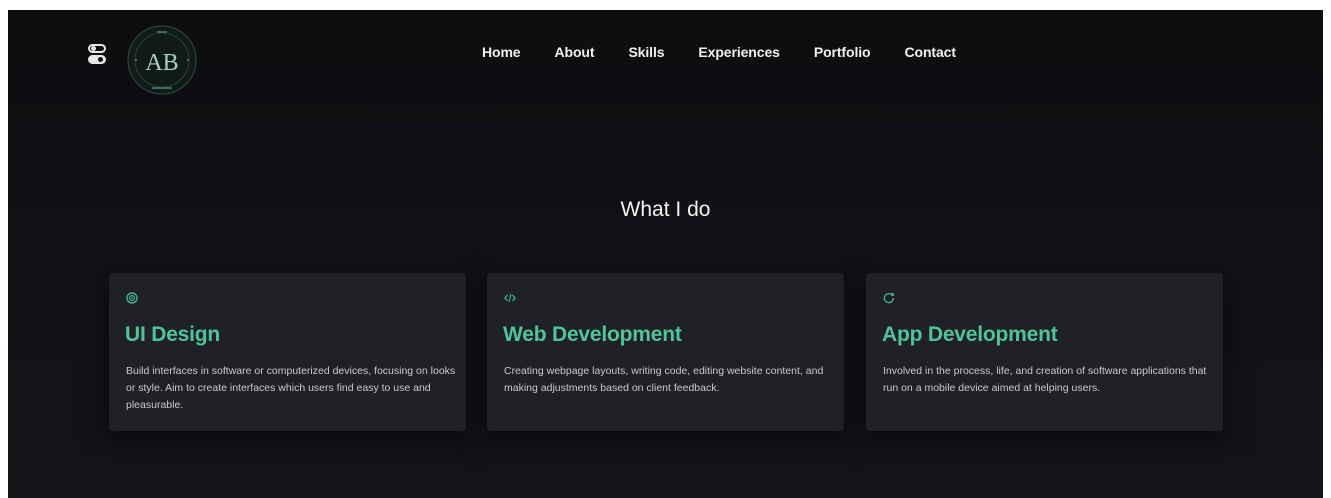 Image resolution: width=1331 pixels, height=498 pixels. Describe the element at coordinates (970, 334) in the screenshot. I see `card-title: App Development` at that location.